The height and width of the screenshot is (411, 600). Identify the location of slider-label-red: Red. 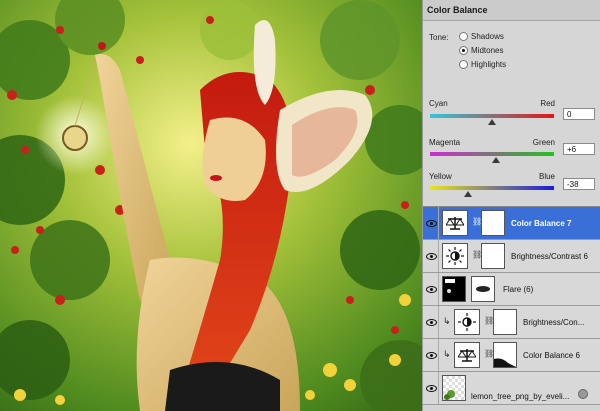
(547, 103).